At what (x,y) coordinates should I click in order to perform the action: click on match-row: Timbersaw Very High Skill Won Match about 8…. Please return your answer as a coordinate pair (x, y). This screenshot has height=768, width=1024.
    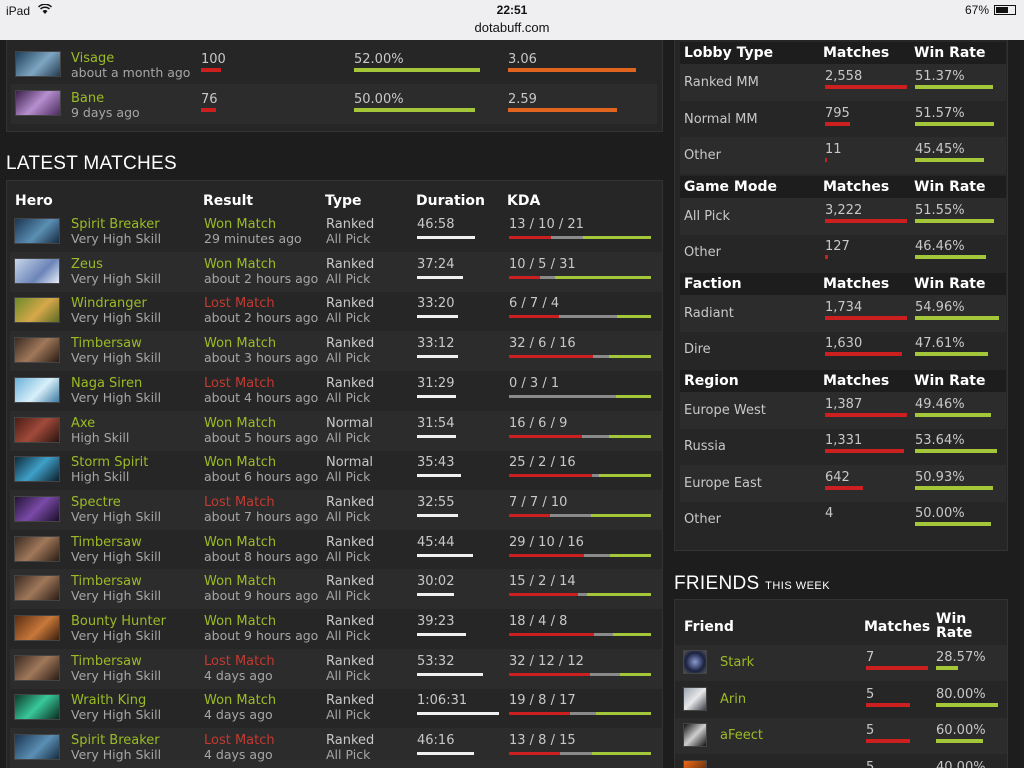
    Looking at the image, I should click on (336, 550).